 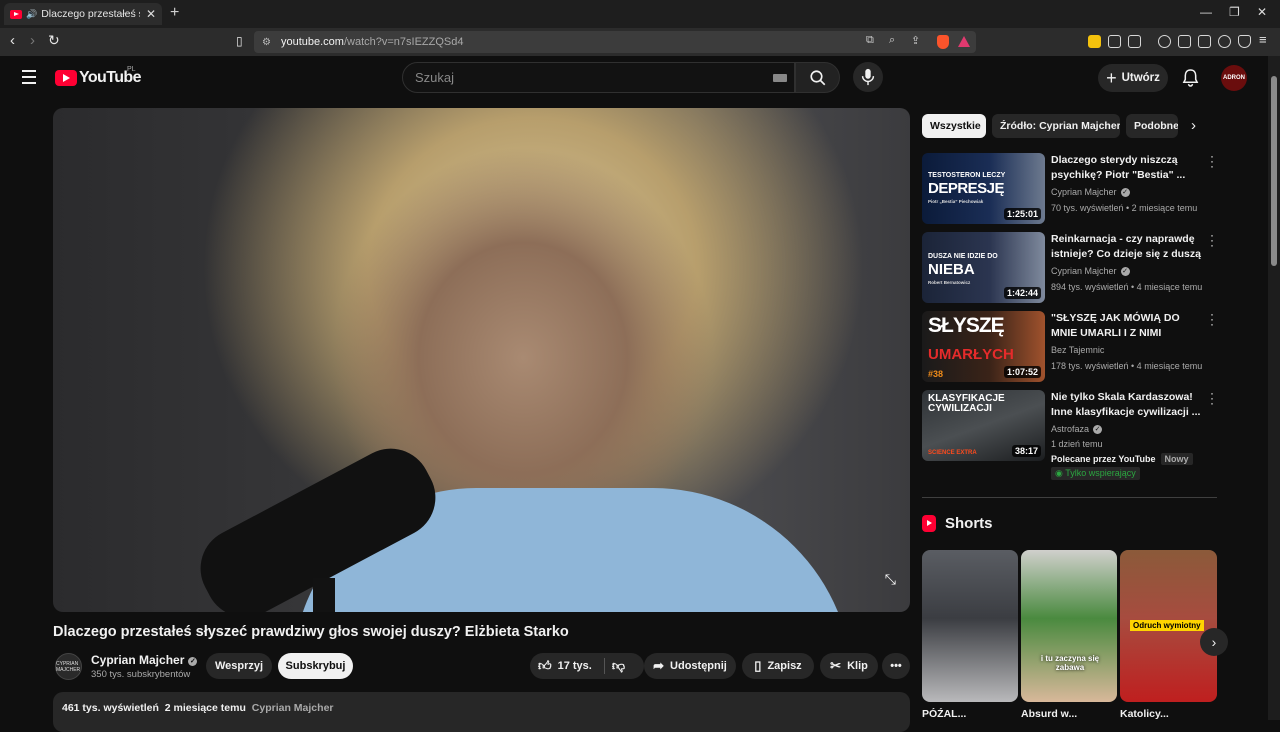 What do you see at coordinates (1090, 271) in the screenshot?
I see `recommendation-channel: Cyprian Majcher ✓` at bounding box center [1090, 271].